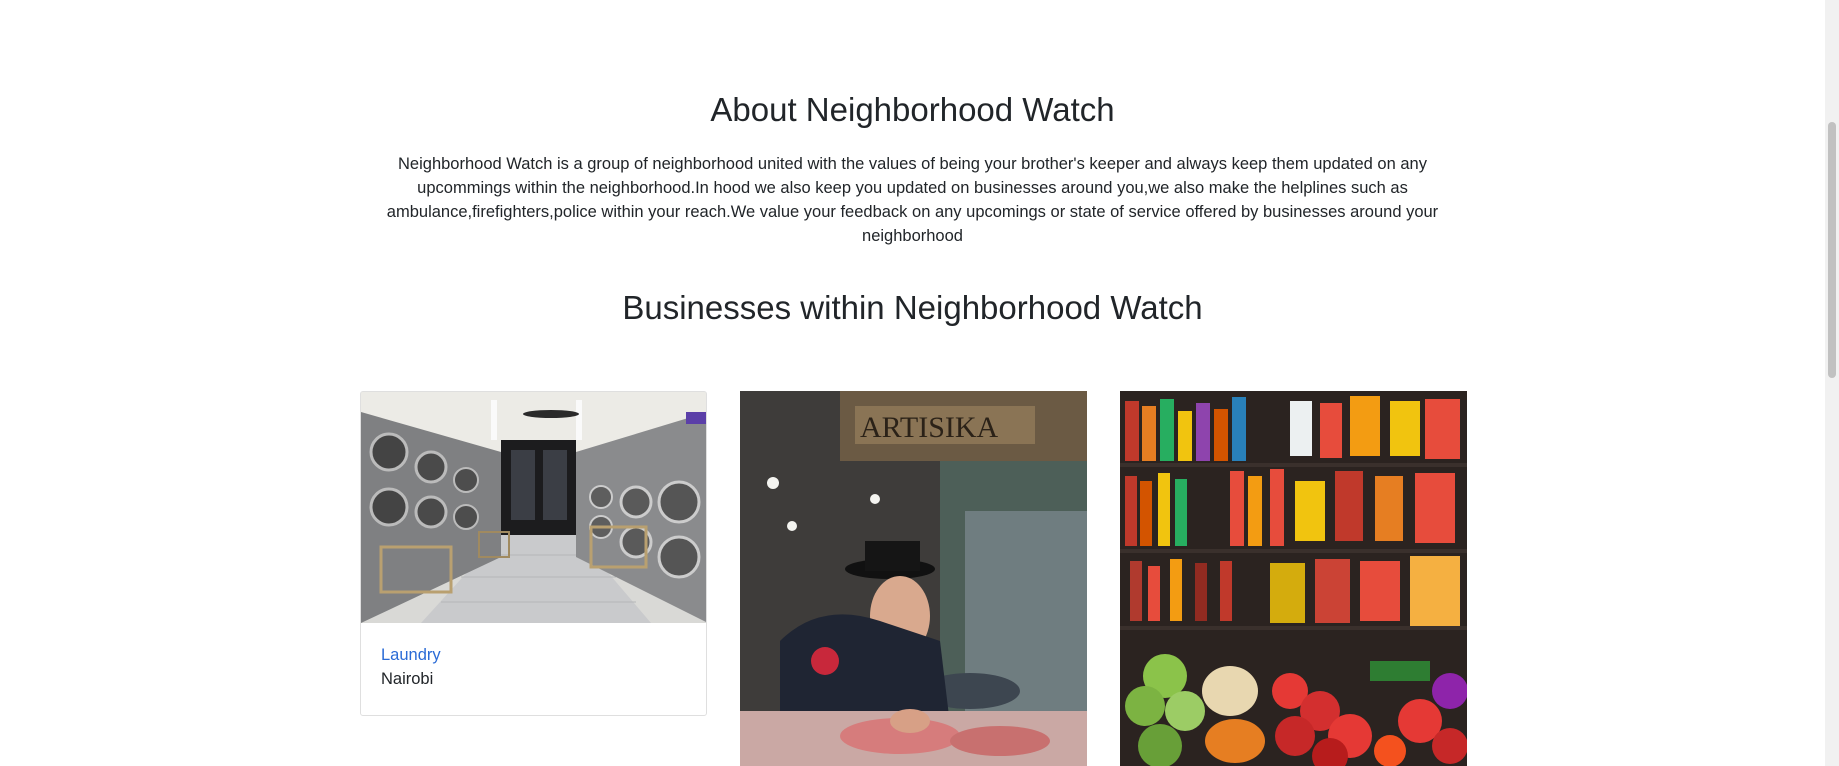 Image resolution: width=1839 pixels, height=766 pixels. Describe the element at coordinates (533, 655) in the screenshot. I see `business-name-link: Laundry` at that location.